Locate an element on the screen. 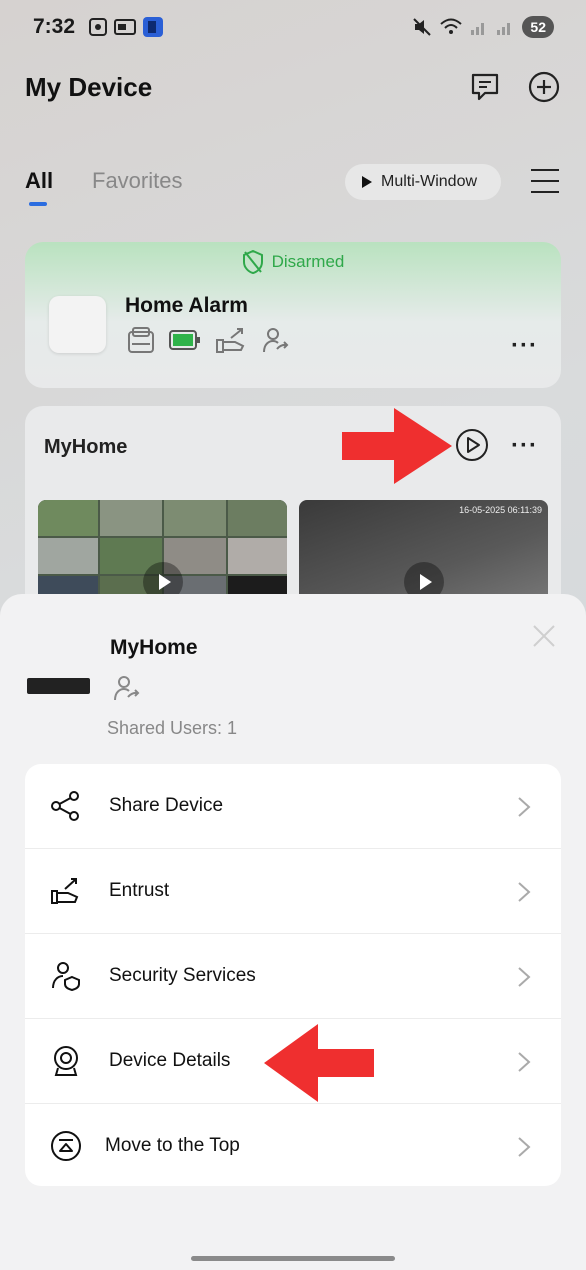 The height and width of the screenshot is (1270, 586). share-icon is located at coordinates (65, 806).